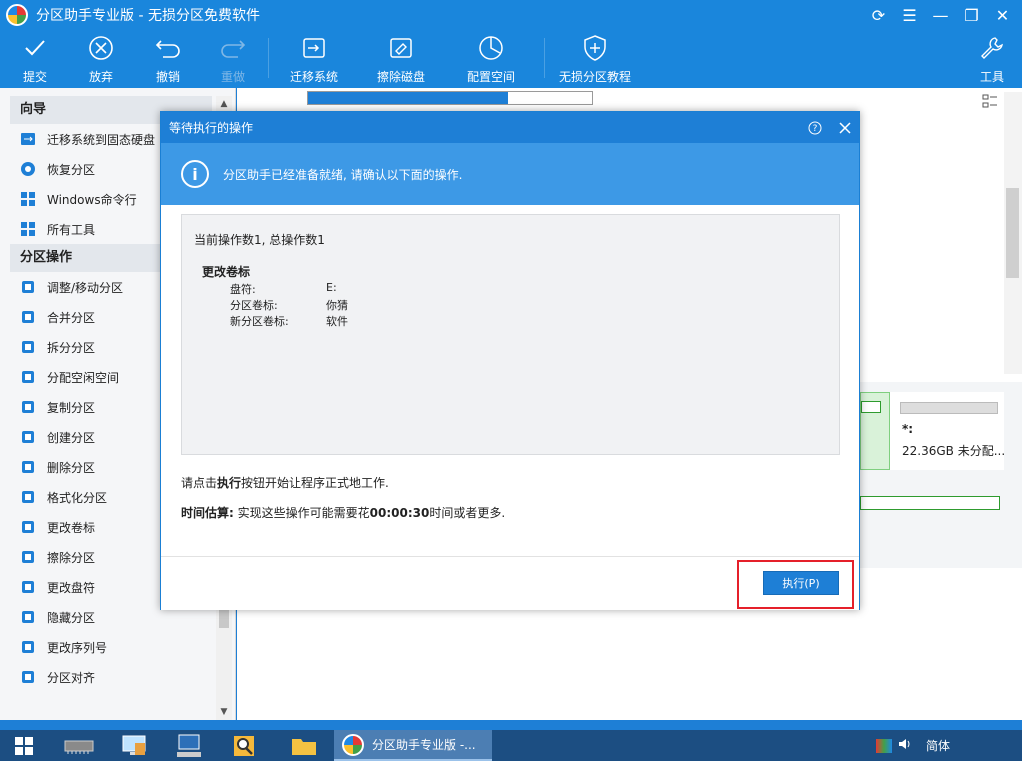 The image size is (1022, 761). Describe the element at coordinates (845, 127) in the screenshot. I see `dialog-close-button` at that location.